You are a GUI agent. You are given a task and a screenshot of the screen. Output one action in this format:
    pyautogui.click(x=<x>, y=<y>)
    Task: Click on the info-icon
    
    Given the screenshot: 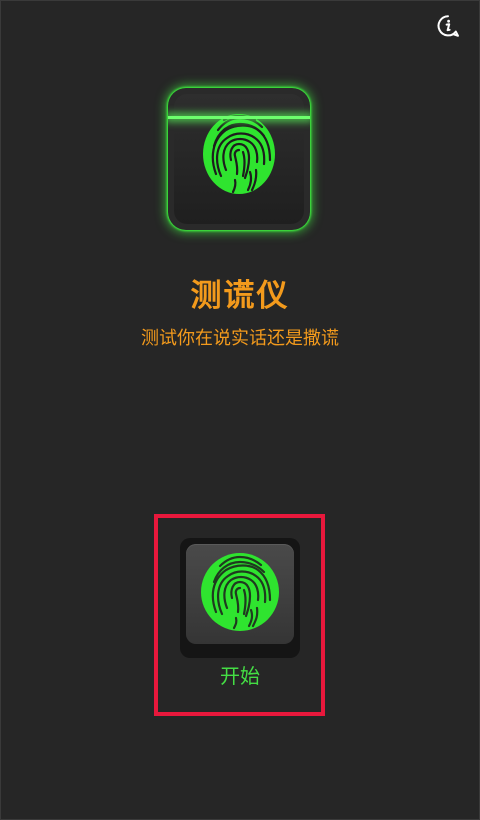 What is the action you would take?
    pyautogui.click(x=448, y=26)
    